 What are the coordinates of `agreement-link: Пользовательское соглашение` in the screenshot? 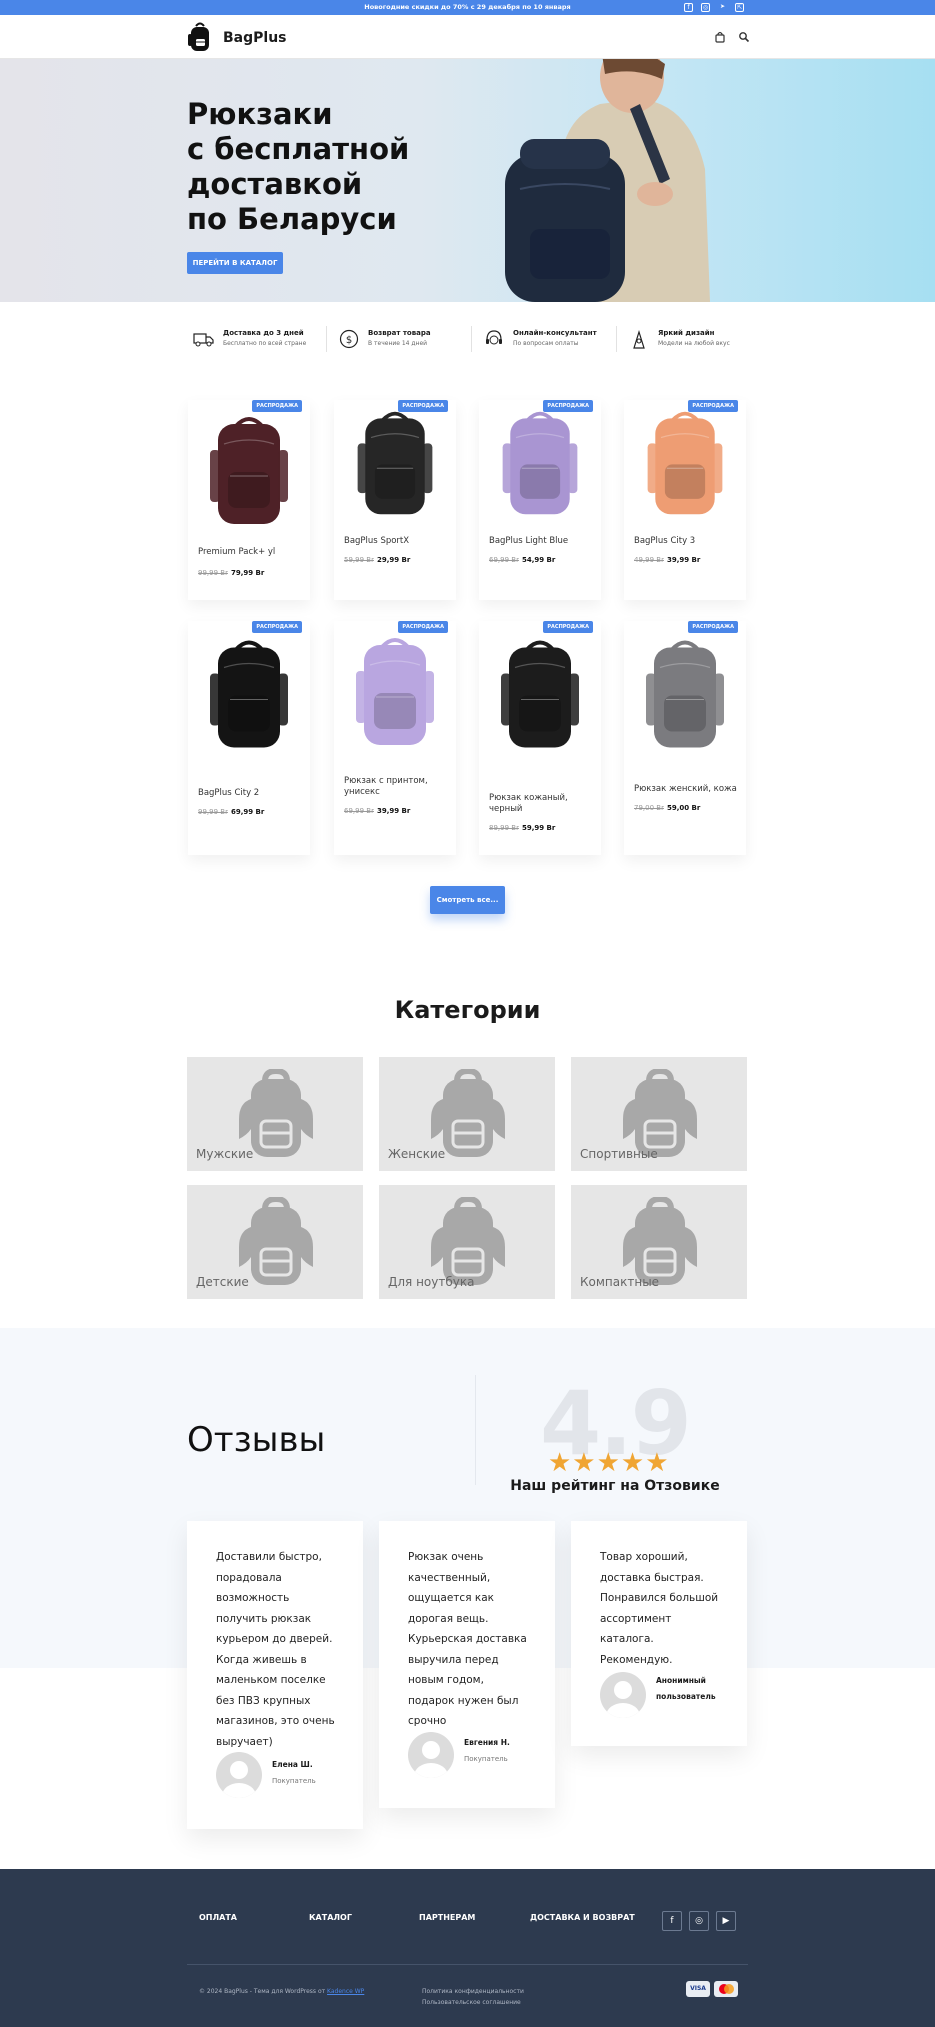 It's located at (473, 2002).